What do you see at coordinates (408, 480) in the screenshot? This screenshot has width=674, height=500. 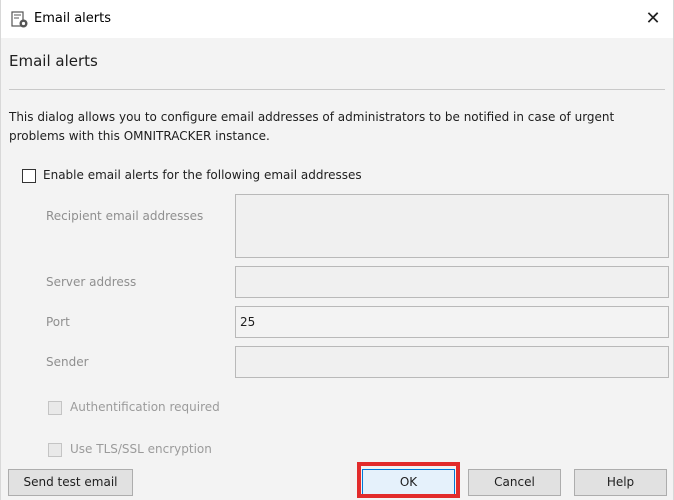 I see `ok-button-highlight` at bounding box center [408, 480].